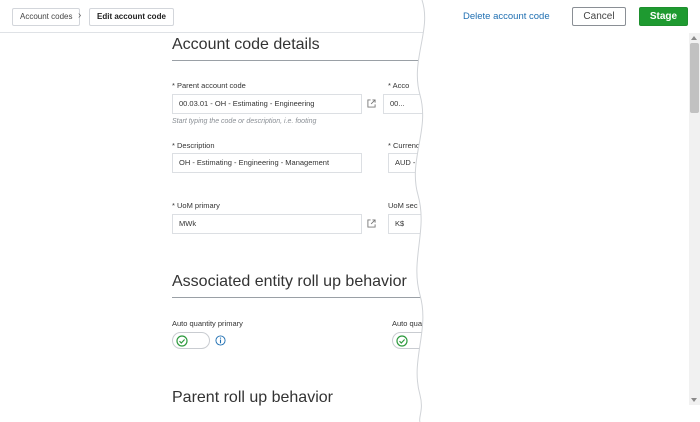 The height and width of the screenshot is (422, 700). Describe the element at coordinates (220, 340) in the screenshot. I see `info-icon` at that location.